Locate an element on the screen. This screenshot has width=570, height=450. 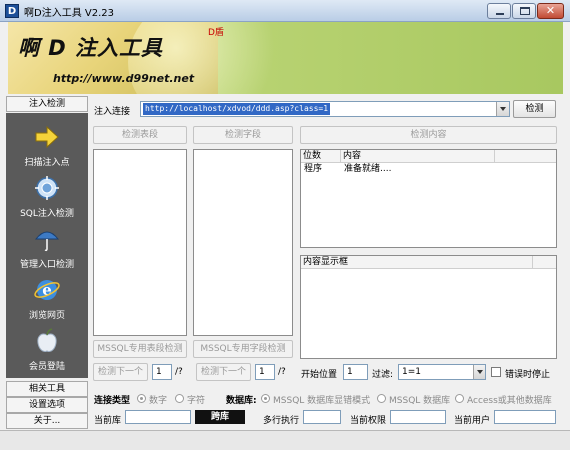
filter-value: 1=1 is located at coordinates (411, 372).